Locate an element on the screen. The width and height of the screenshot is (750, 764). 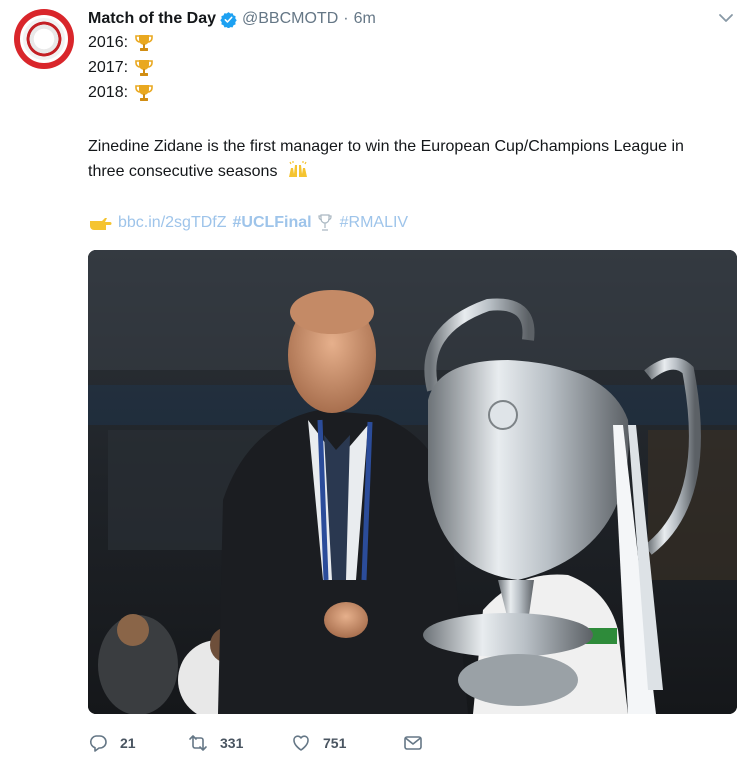
hashtag-uclfinal: #UCLFinal is located at coordinates (271, 223).